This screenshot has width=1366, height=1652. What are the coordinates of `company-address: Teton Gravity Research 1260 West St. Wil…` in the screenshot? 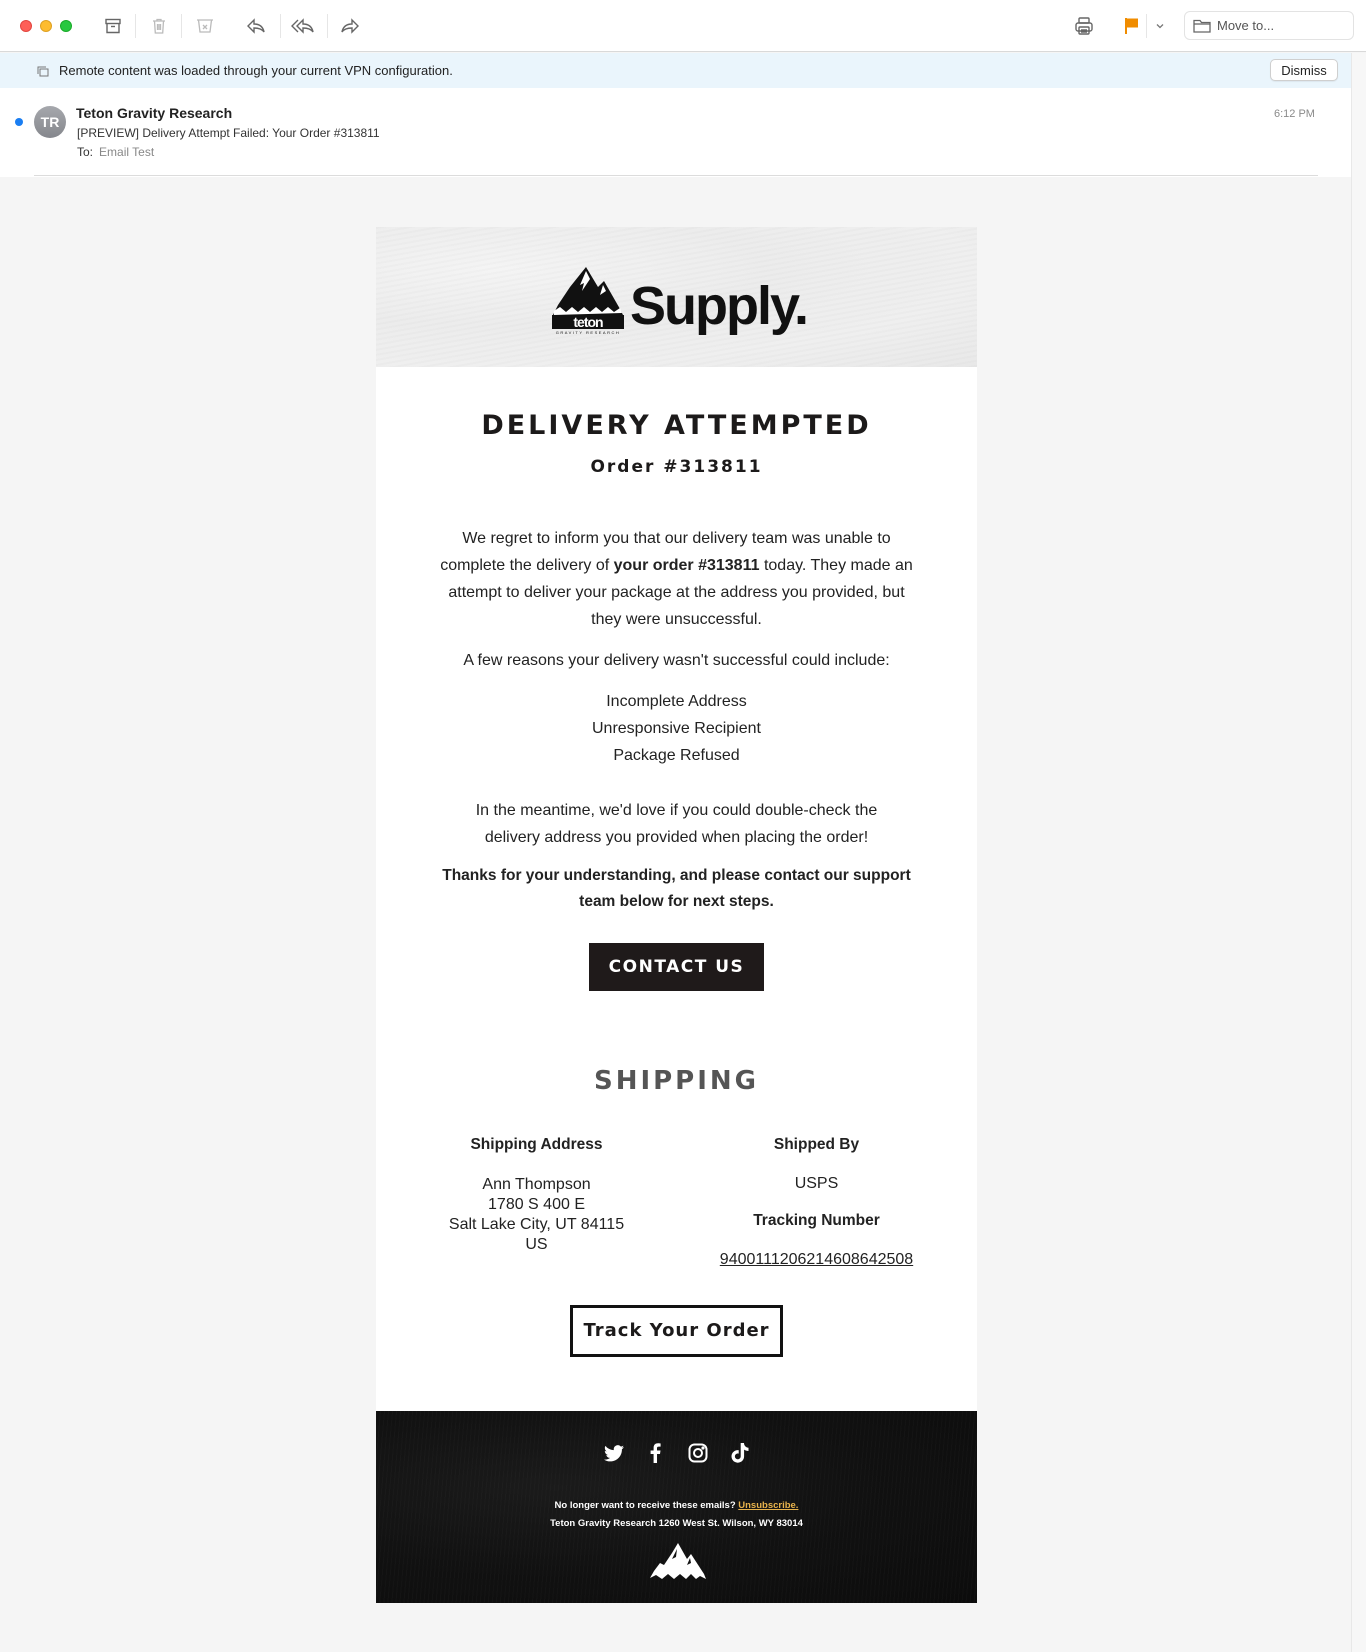 It's located at (676, 1523).